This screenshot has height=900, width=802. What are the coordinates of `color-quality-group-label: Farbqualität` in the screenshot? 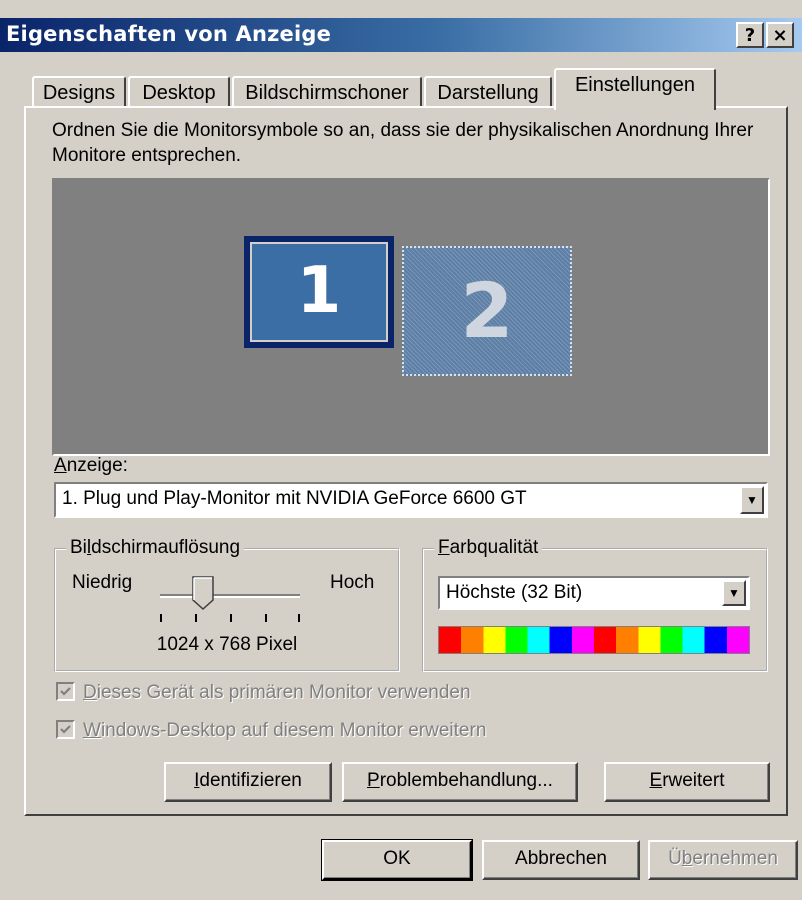 It's located at (488, 548).